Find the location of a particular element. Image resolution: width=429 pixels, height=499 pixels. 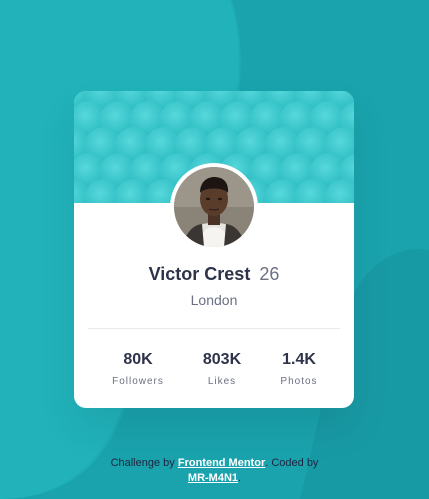

attribution-suffix: . is located at coordinates (240, 478).